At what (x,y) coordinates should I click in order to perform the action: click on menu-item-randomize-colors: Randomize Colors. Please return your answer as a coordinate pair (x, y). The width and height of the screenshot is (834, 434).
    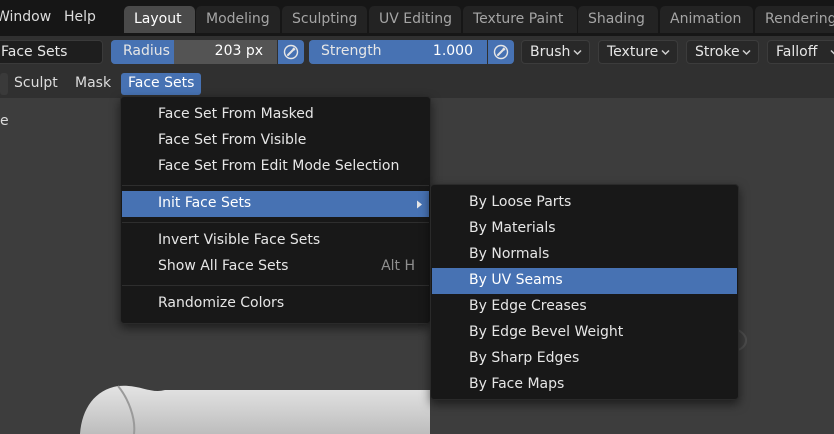
    Looking at the image, I should click on (275, 304).